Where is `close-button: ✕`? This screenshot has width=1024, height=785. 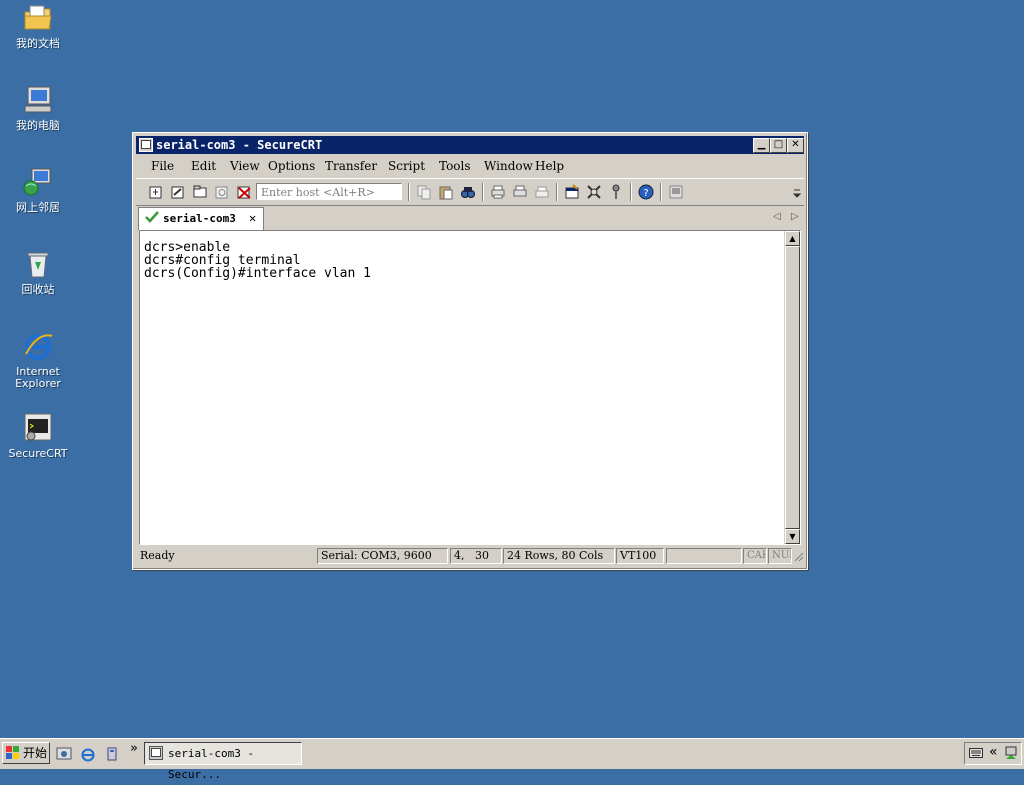 close-button: ✕ is located at coordinates (795, 145).